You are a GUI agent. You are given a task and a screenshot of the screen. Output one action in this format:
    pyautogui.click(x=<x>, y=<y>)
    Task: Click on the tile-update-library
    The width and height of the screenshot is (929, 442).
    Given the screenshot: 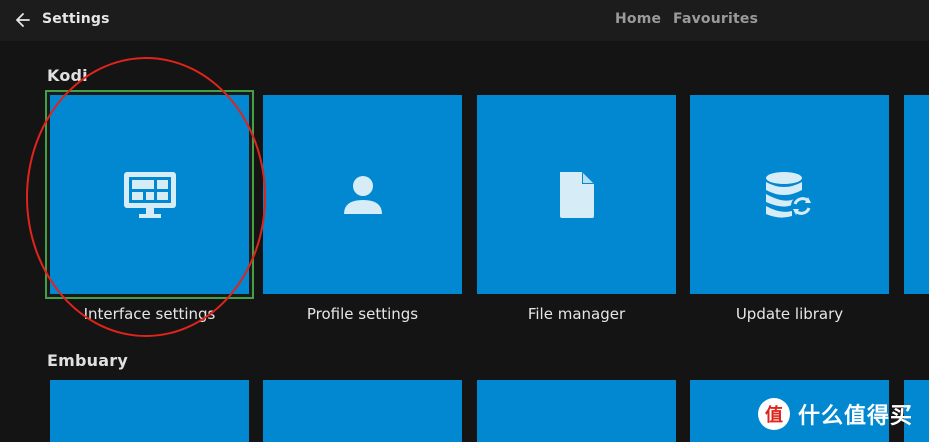 What is the action you would take?
    pyautogui.click(x=789, y=194)
    